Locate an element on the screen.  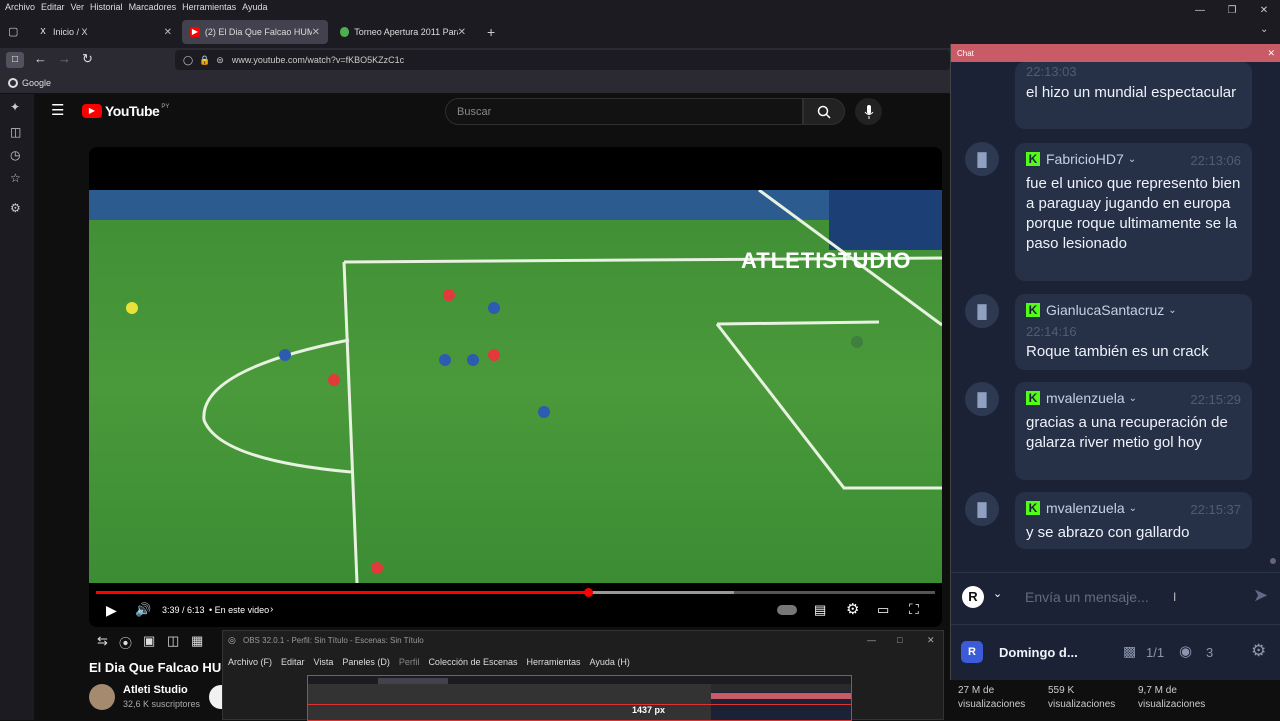
username: GianlucaSantacruz is located at coordinates (1105, 310).